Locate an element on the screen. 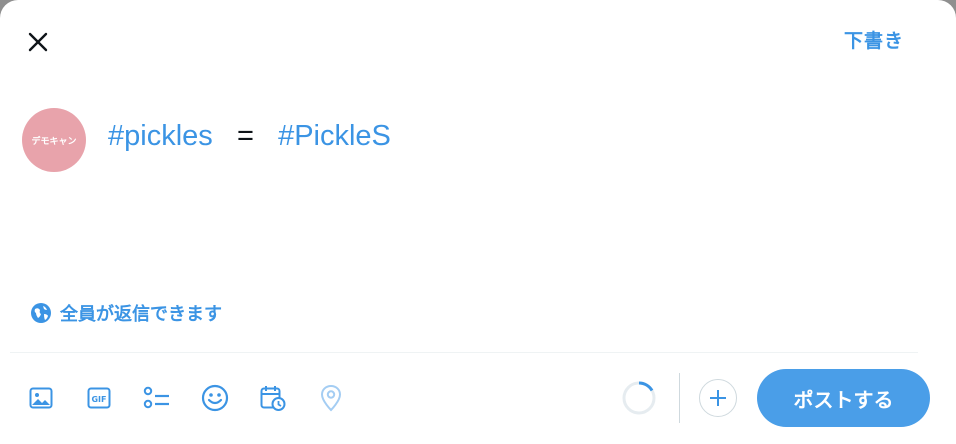 Image resolution: width=956 pixels, height=444 pixels. schedule-icon is located at coordinates (273, 398).